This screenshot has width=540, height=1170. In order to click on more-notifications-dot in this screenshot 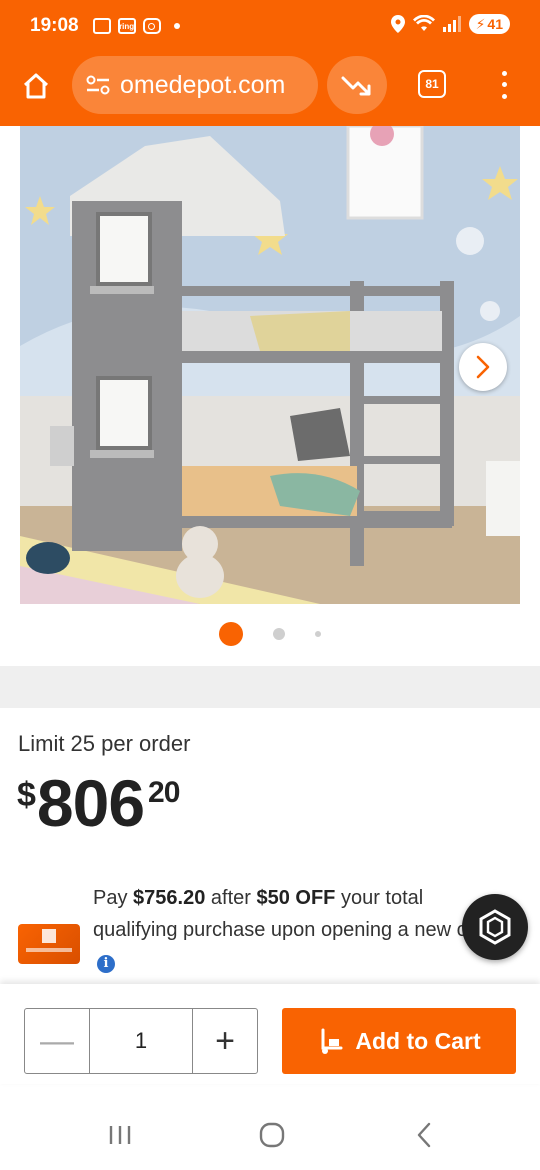, I will do `click(176, 26)`.